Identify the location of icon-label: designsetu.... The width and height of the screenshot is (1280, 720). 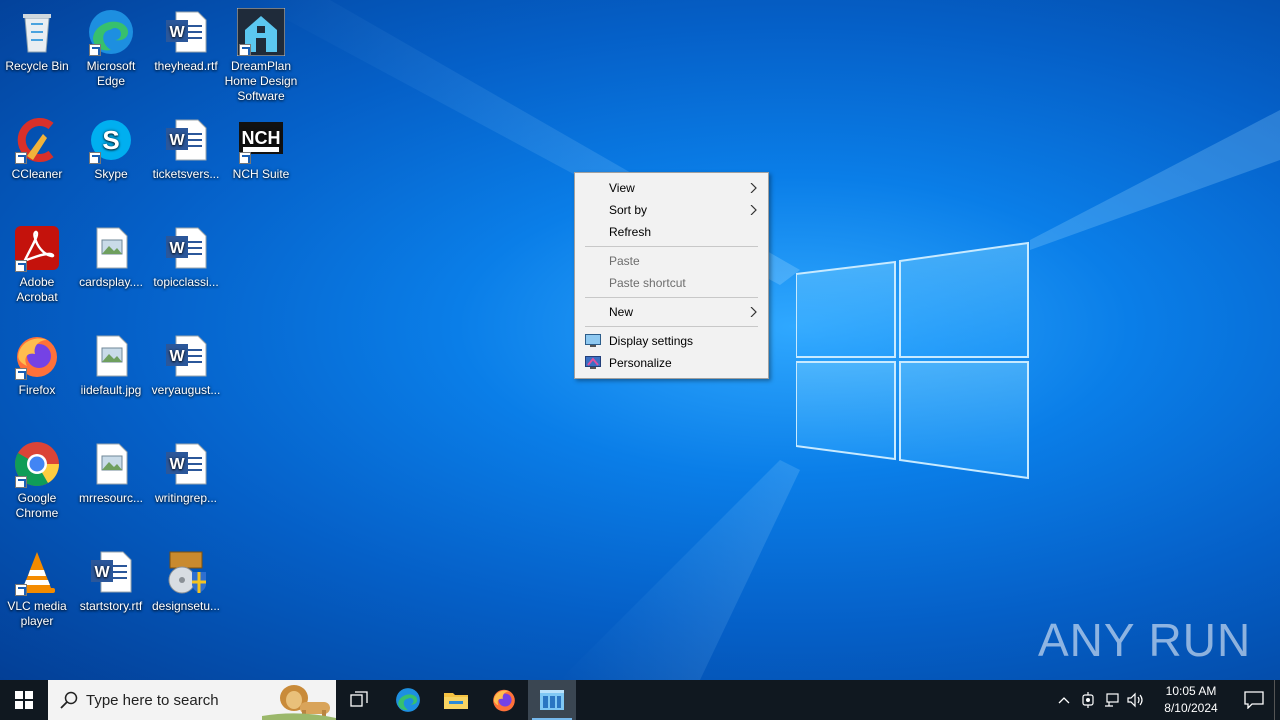
(186, 606).